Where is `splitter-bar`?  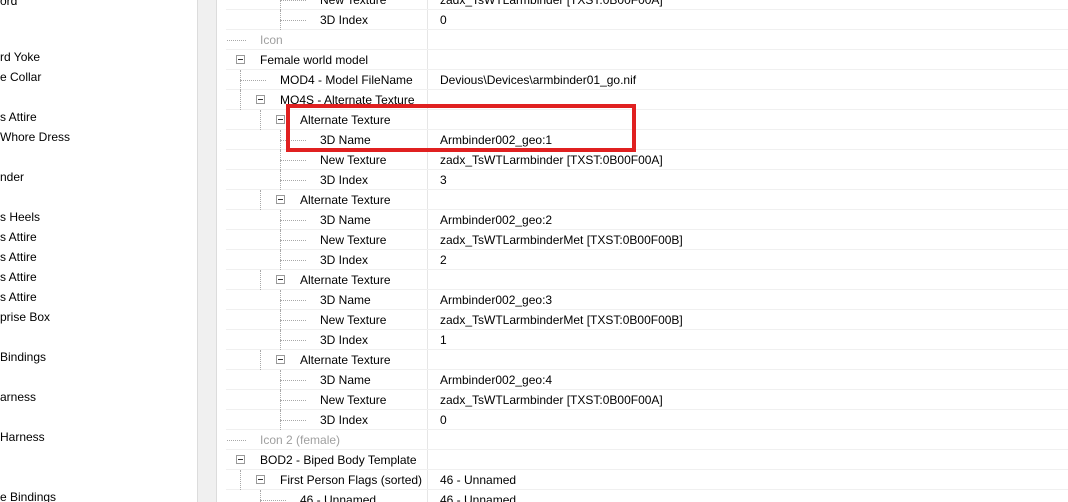 splitter-bar is located at coordinates (207, 251).